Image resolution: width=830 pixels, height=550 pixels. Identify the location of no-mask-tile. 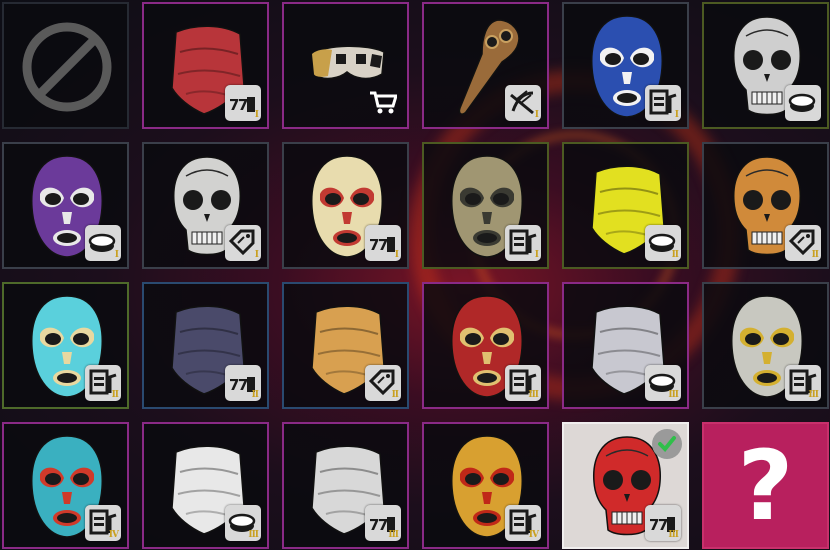
(65, 65).